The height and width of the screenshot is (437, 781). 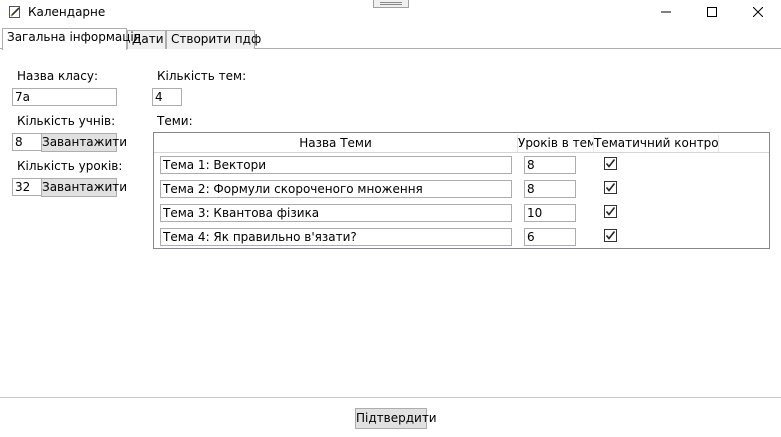 What do you see at coordinates (213, 39) in the screenshot?
I see `tab-create-pdf: Створити пдф` at bounding box center [213, 39].